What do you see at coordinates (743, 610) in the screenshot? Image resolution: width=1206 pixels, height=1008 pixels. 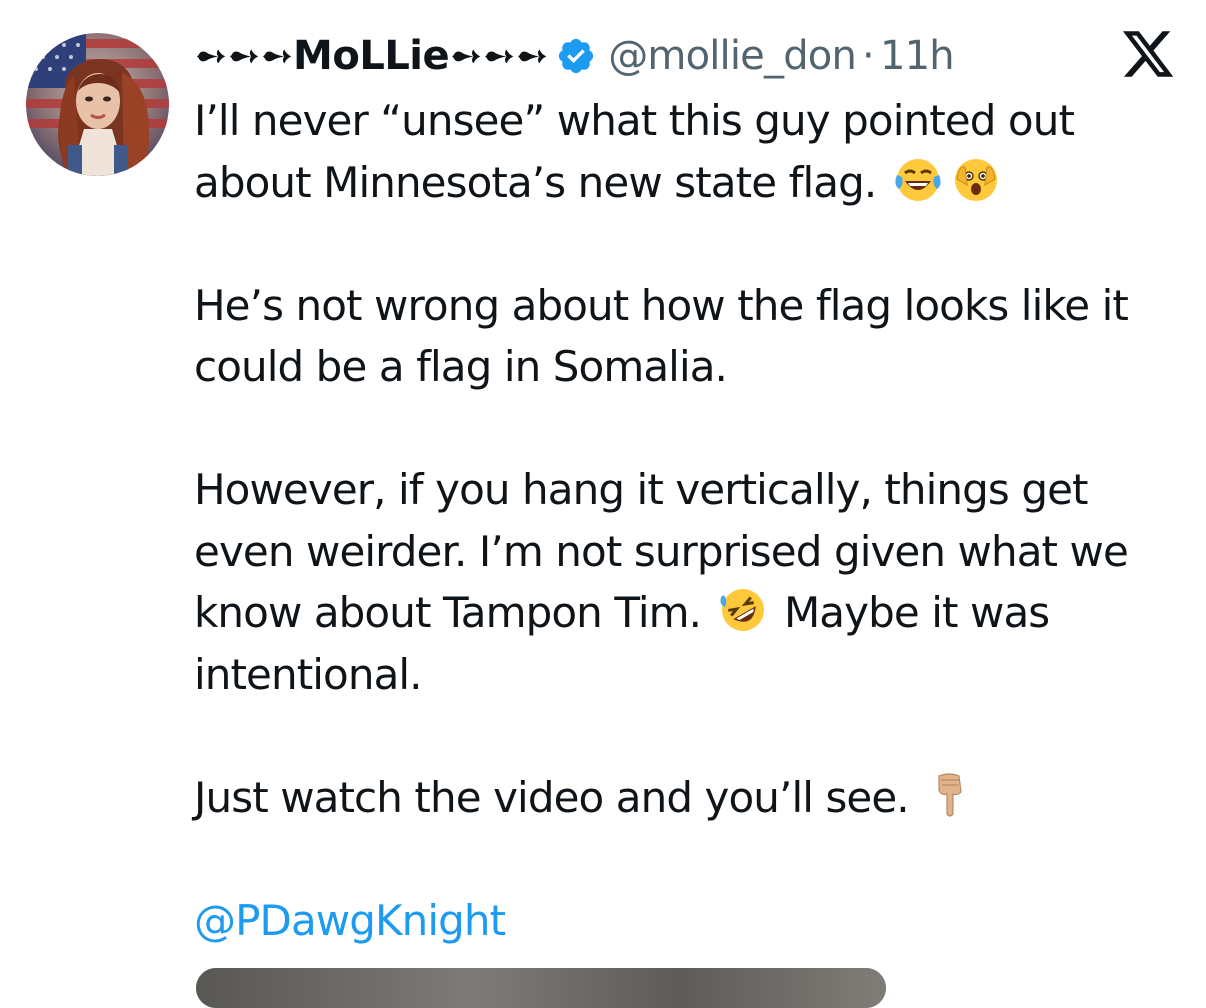 I see `rolling-on-the-floor-laughing-icon` at bounding box center [743, 610].